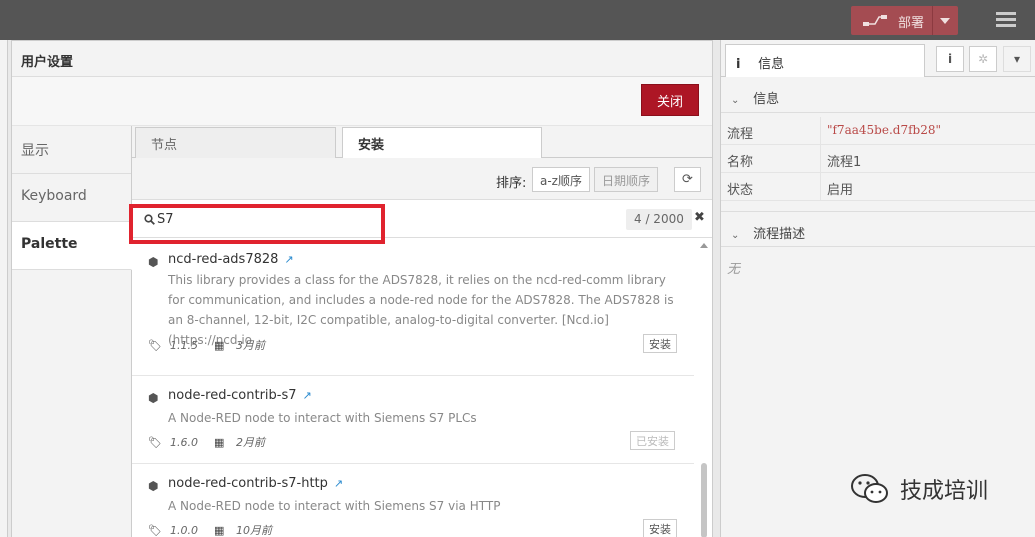 This screenshot has width=1035, height=537. What do you see at coordinates (878, 187) in the screenshot?
I see `table-row: 状态 启用` at bounding box center [878, 187].